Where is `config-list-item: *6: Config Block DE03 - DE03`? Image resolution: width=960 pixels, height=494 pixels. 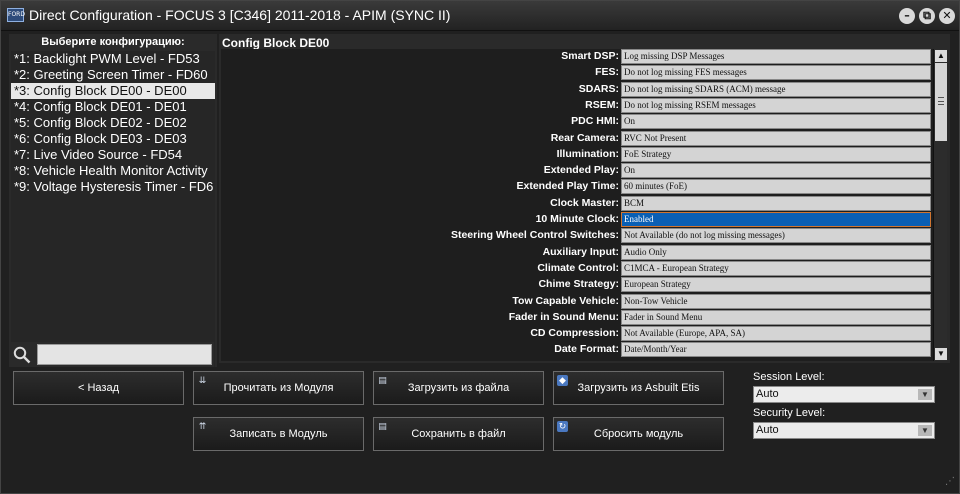 config-list-item: *6: Config Block DE03 - DE03 is located at coordinates (113, 139).